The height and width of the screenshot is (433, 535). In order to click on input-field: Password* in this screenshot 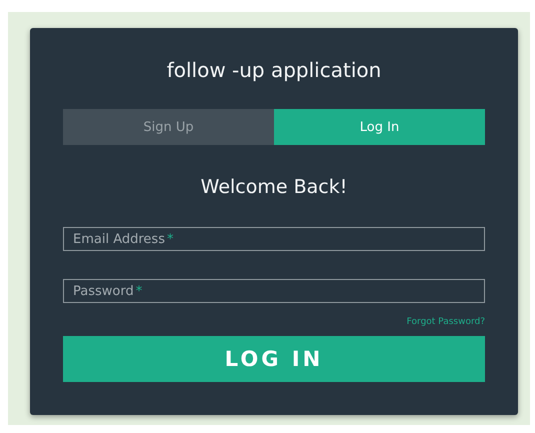, I will do `click(274, 291)`.